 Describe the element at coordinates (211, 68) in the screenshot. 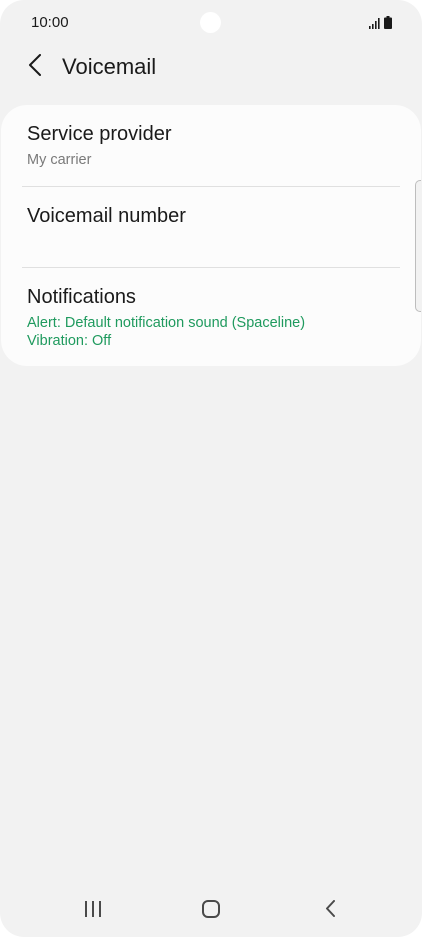

I see `app-header: Voicemail` at that location.